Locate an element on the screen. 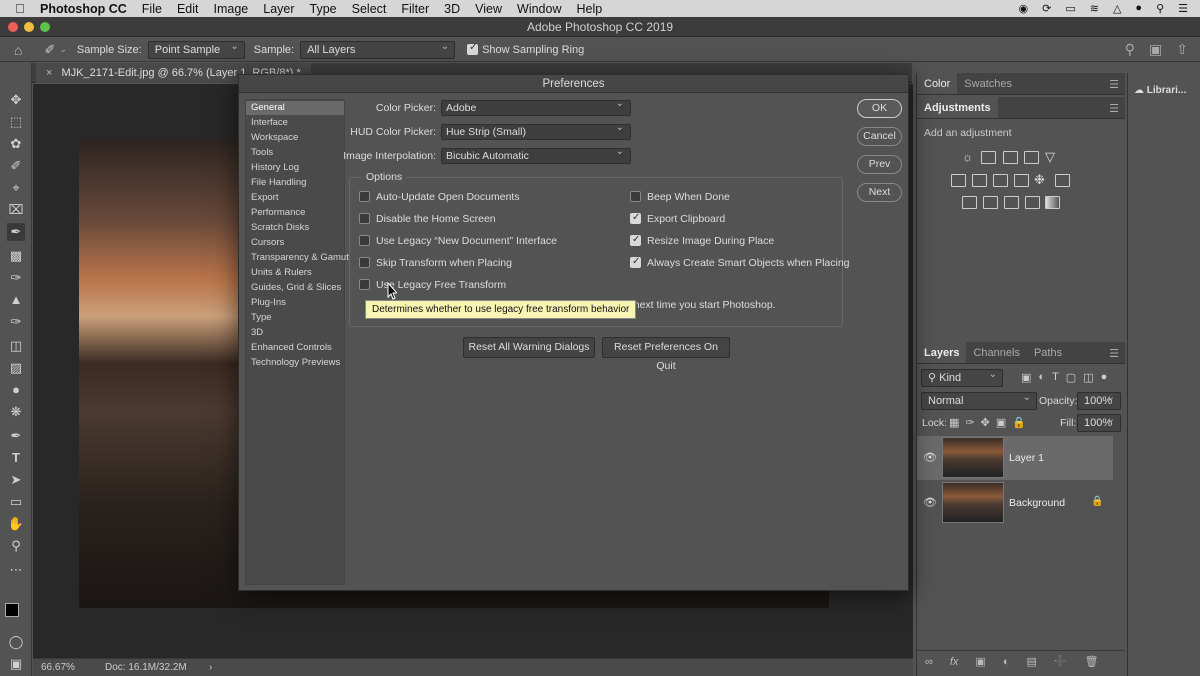  new-group-icon: ▤ is located at coordinates (1031, 661).